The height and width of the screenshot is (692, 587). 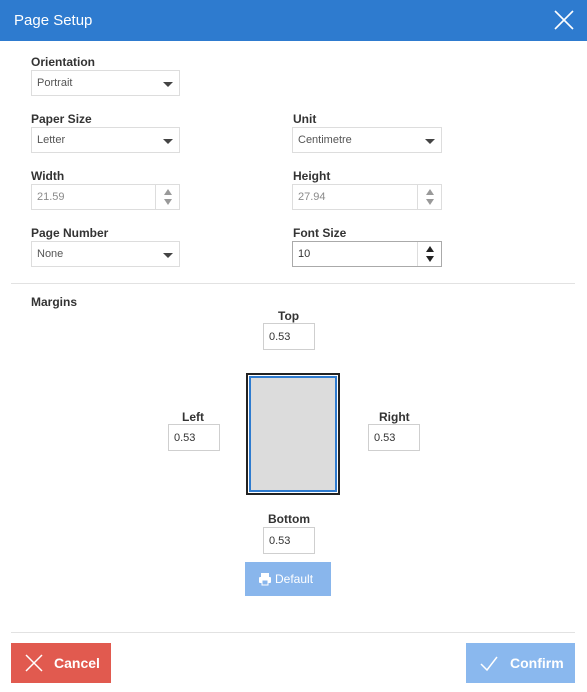 What do you see at coordinates (489, 664) in the screenshot?
I see `check-icon` at bounding box center [489, 664].